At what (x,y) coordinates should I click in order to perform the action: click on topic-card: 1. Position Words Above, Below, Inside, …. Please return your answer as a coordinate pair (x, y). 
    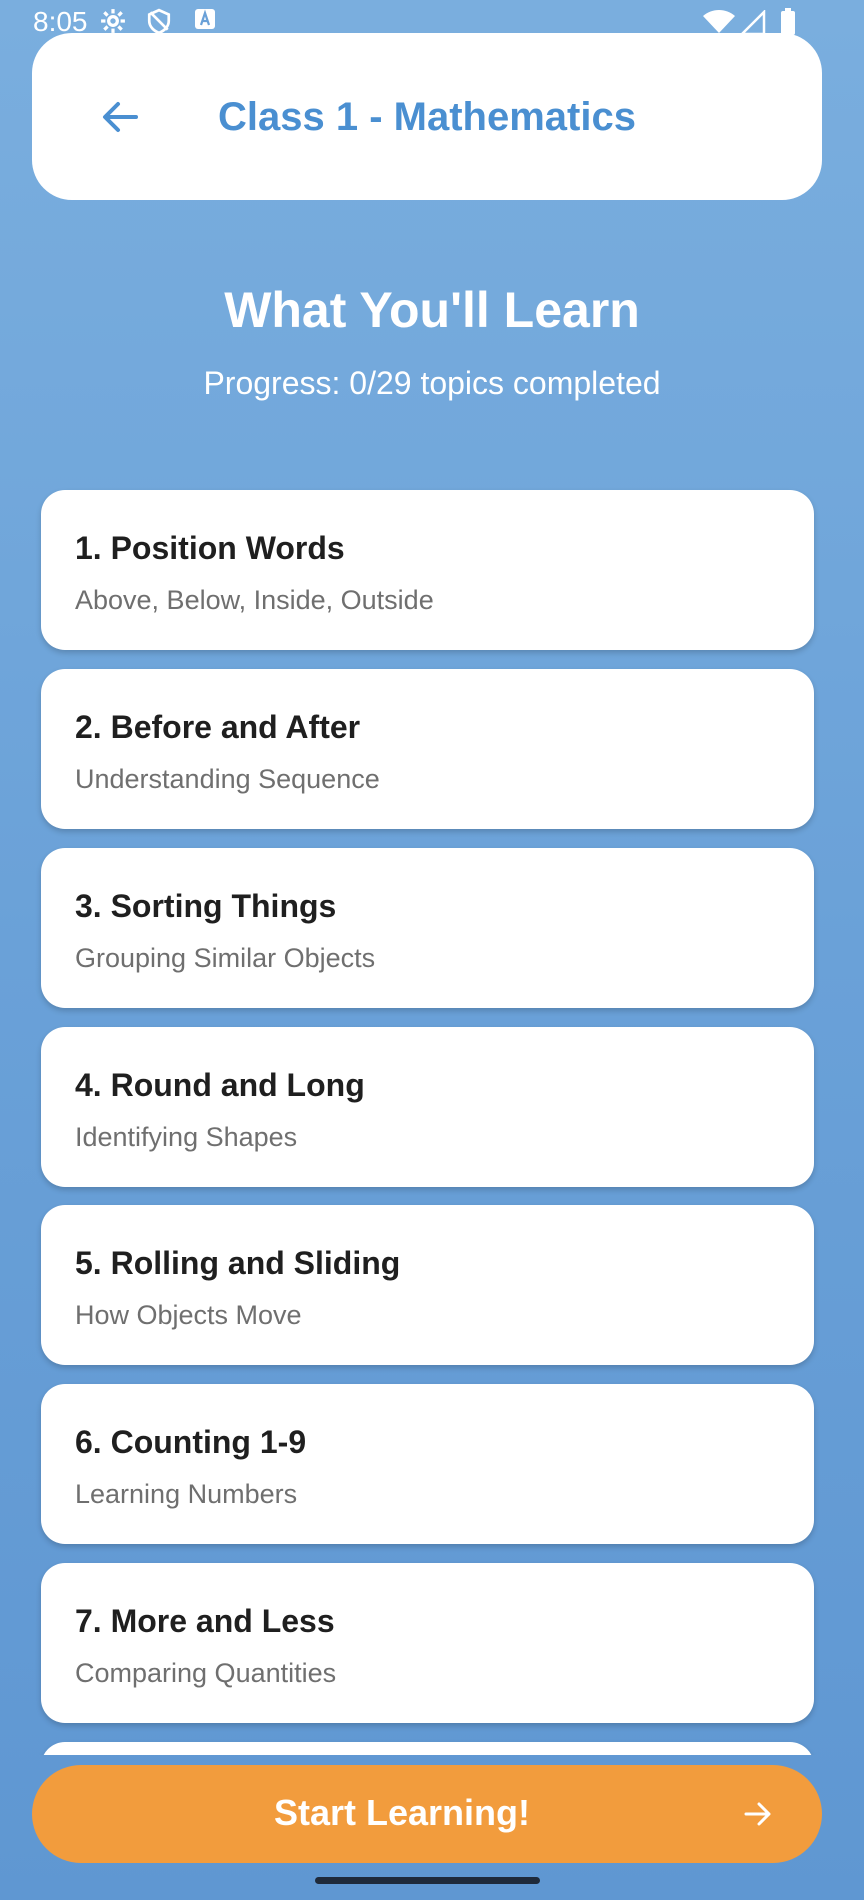
    Looking at the image, I should click on (427, 570).